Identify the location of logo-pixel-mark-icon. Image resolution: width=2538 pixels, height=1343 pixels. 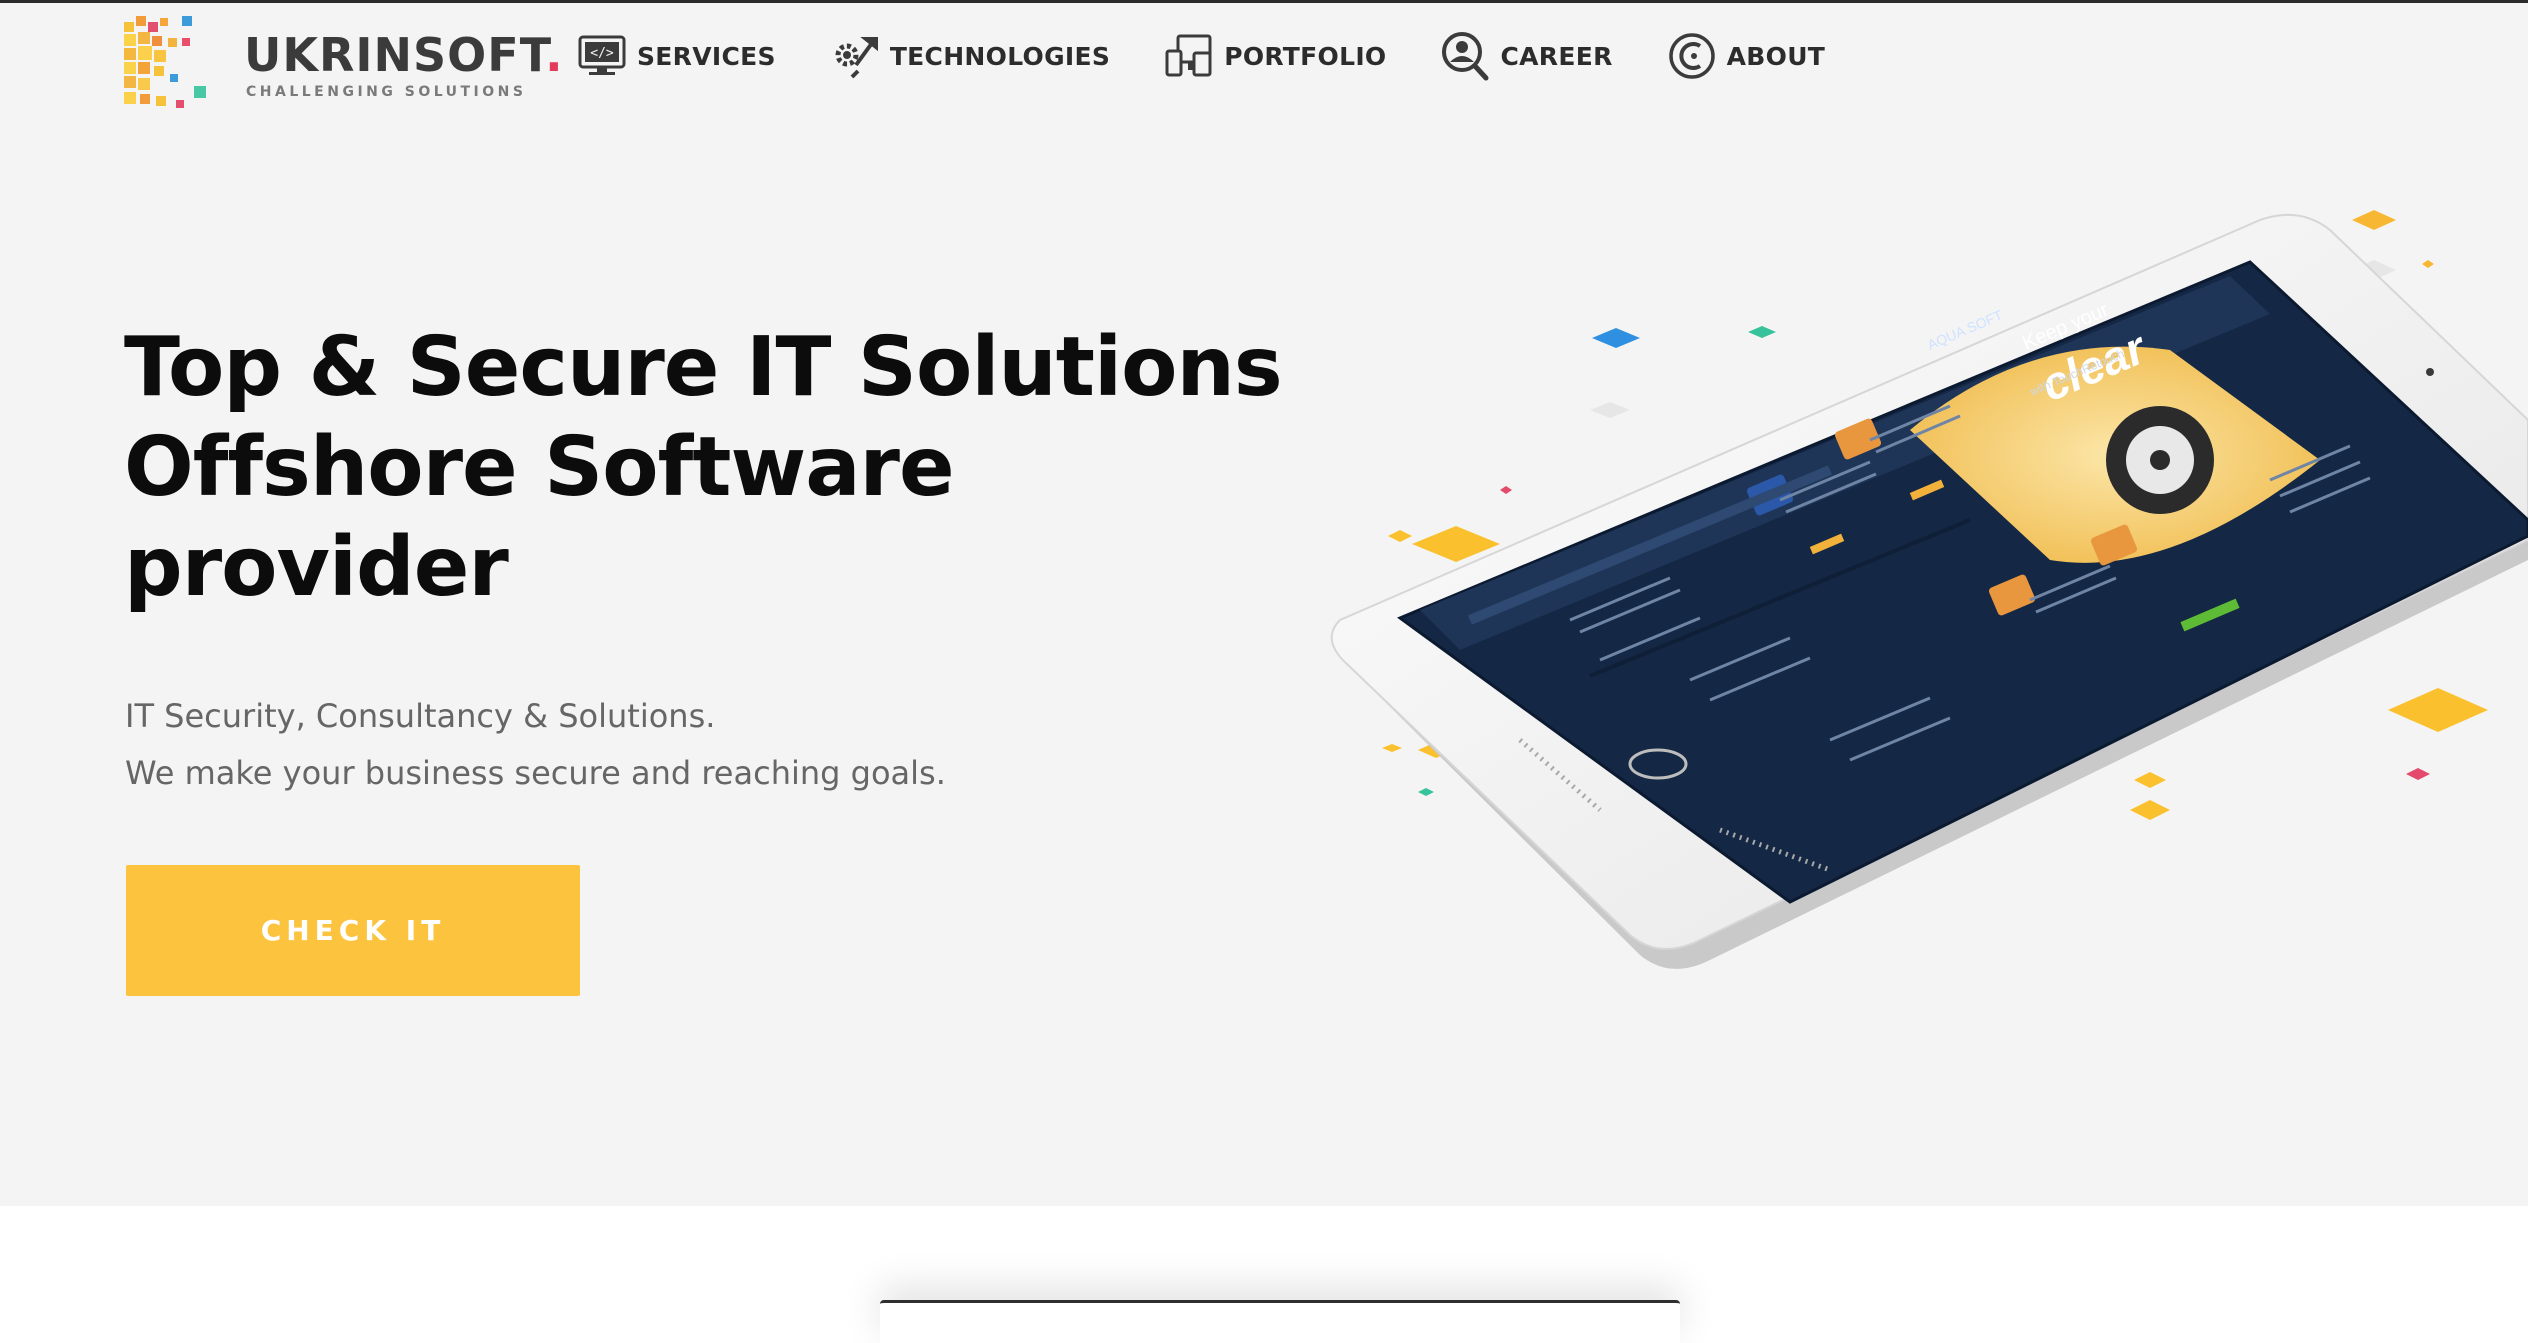
(165, 62).